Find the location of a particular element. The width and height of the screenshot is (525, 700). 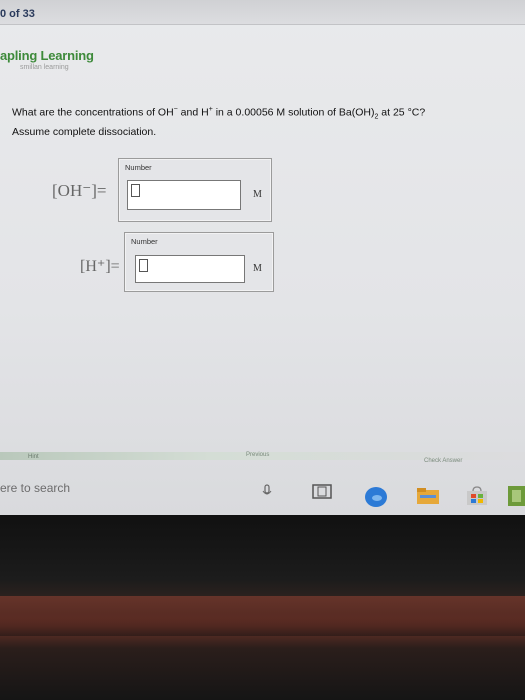

hydroxide-answer-panel: Number M is located at coordinates (195, 190).